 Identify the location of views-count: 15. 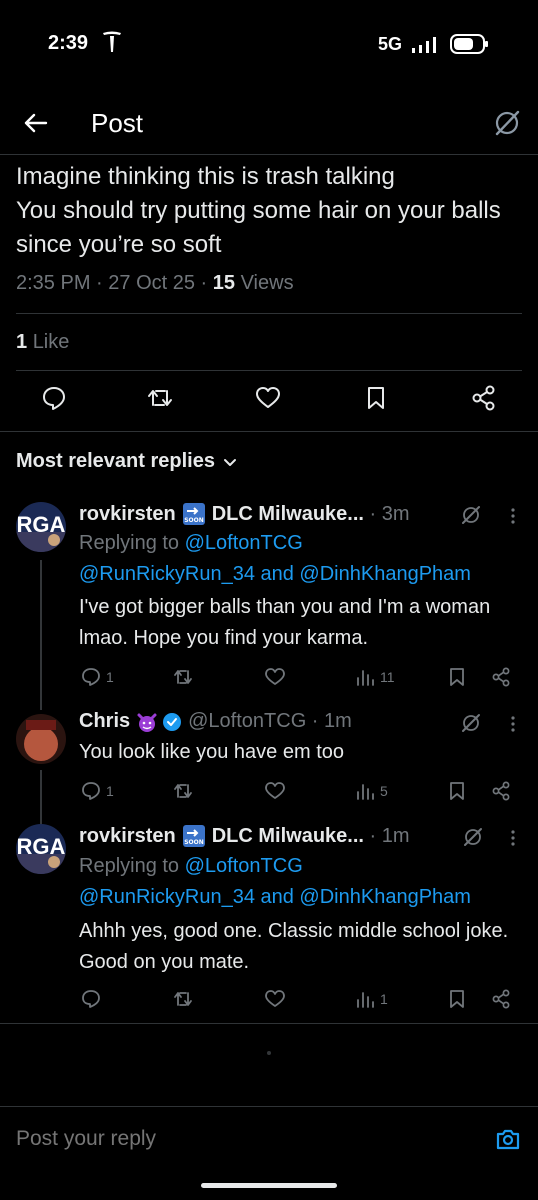
(224, 283).